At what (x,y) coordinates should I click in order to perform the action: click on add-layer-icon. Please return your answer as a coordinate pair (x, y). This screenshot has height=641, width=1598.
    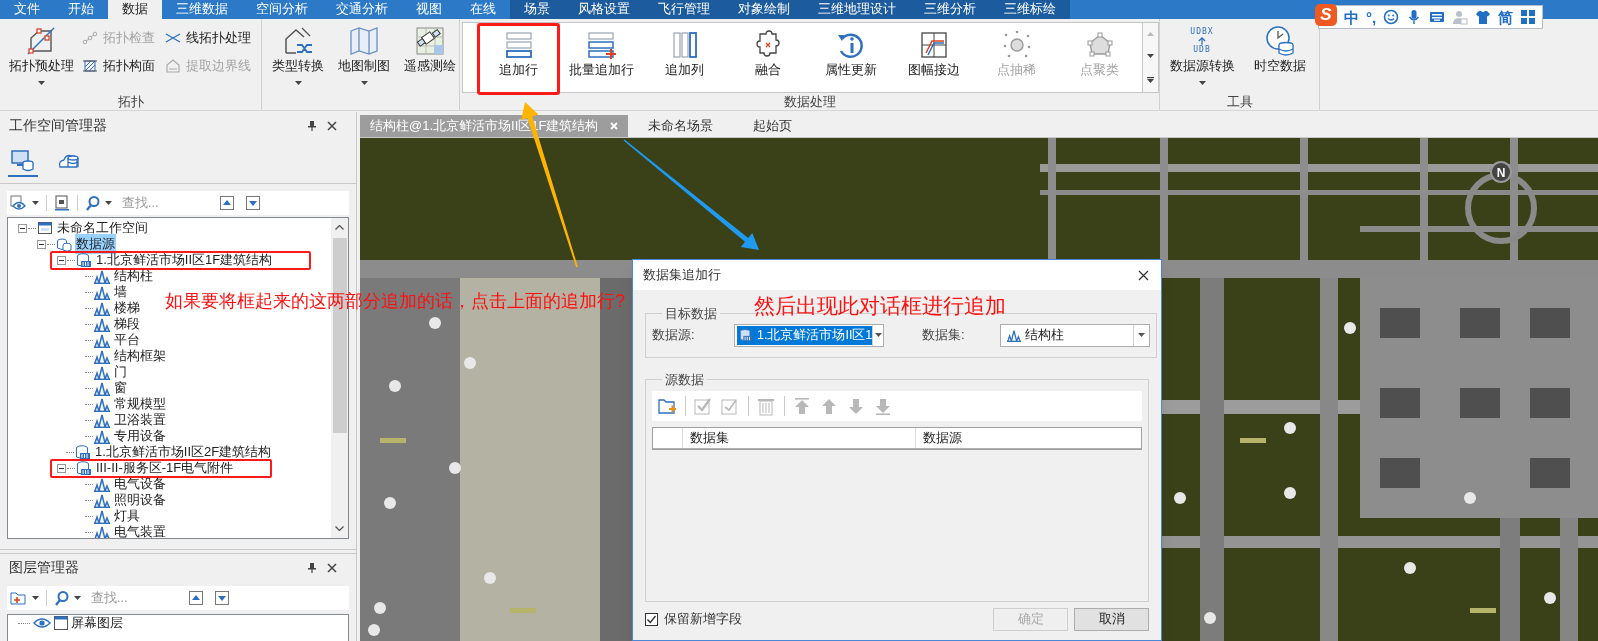
    Looking at the image, I should click on (19, 598).